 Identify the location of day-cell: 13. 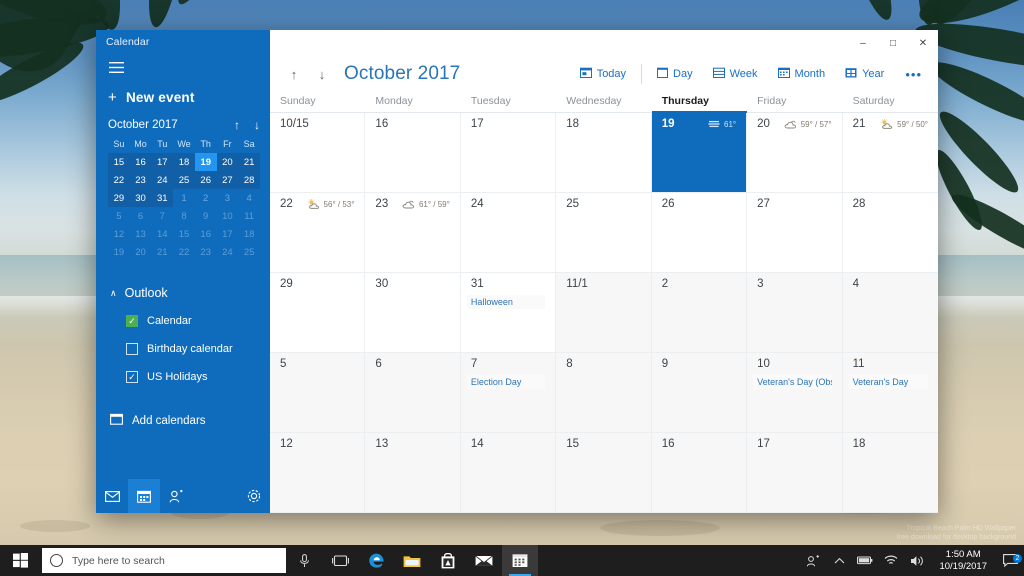
(413, 473).